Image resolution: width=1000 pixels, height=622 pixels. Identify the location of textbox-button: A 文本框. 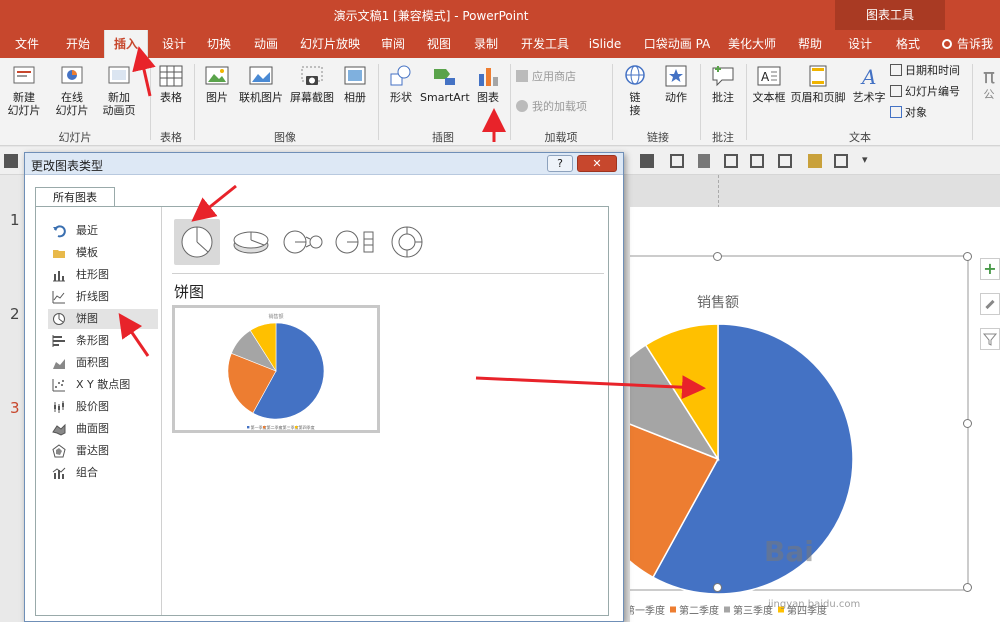
(769, 84).